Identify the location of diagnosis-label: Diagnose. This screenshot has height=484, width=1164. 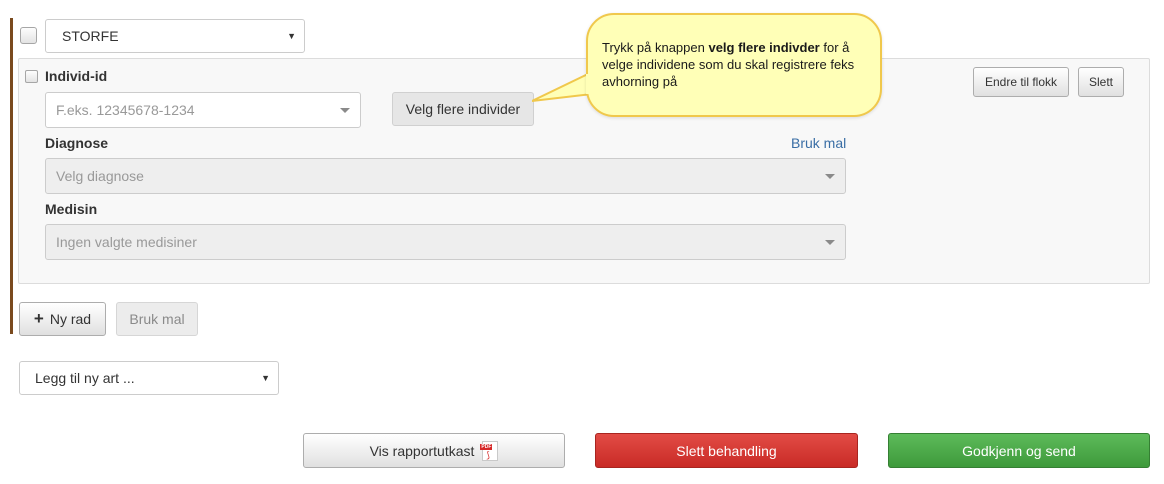
(77, 143).